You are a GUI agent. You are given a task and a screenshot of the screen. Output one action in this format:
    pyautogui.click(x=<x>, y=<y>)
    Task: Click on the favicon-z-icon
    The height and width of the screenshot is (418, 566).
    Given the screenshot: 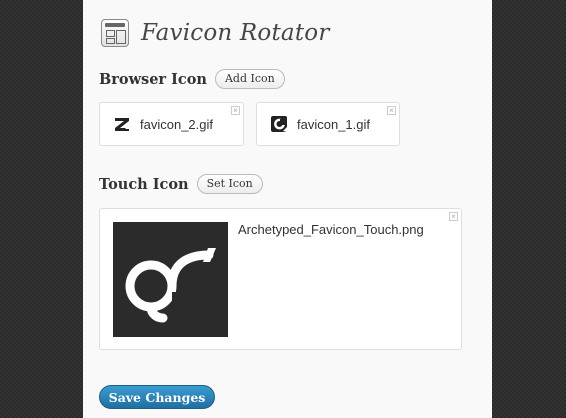 What is the action you would take?
    pyautogui.click(x=122, y=124)
    